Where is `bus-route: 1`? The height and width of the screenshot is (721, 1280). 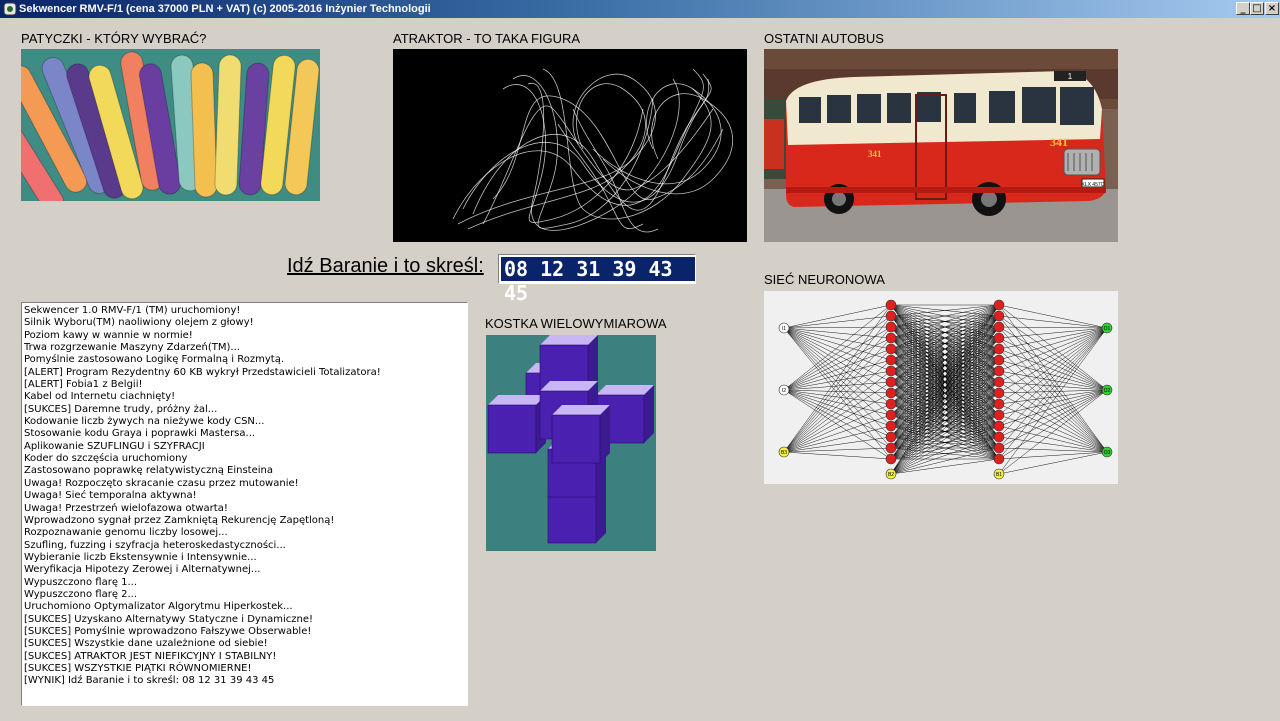 bus-route: 1 is located at coordinates (1070, 76).